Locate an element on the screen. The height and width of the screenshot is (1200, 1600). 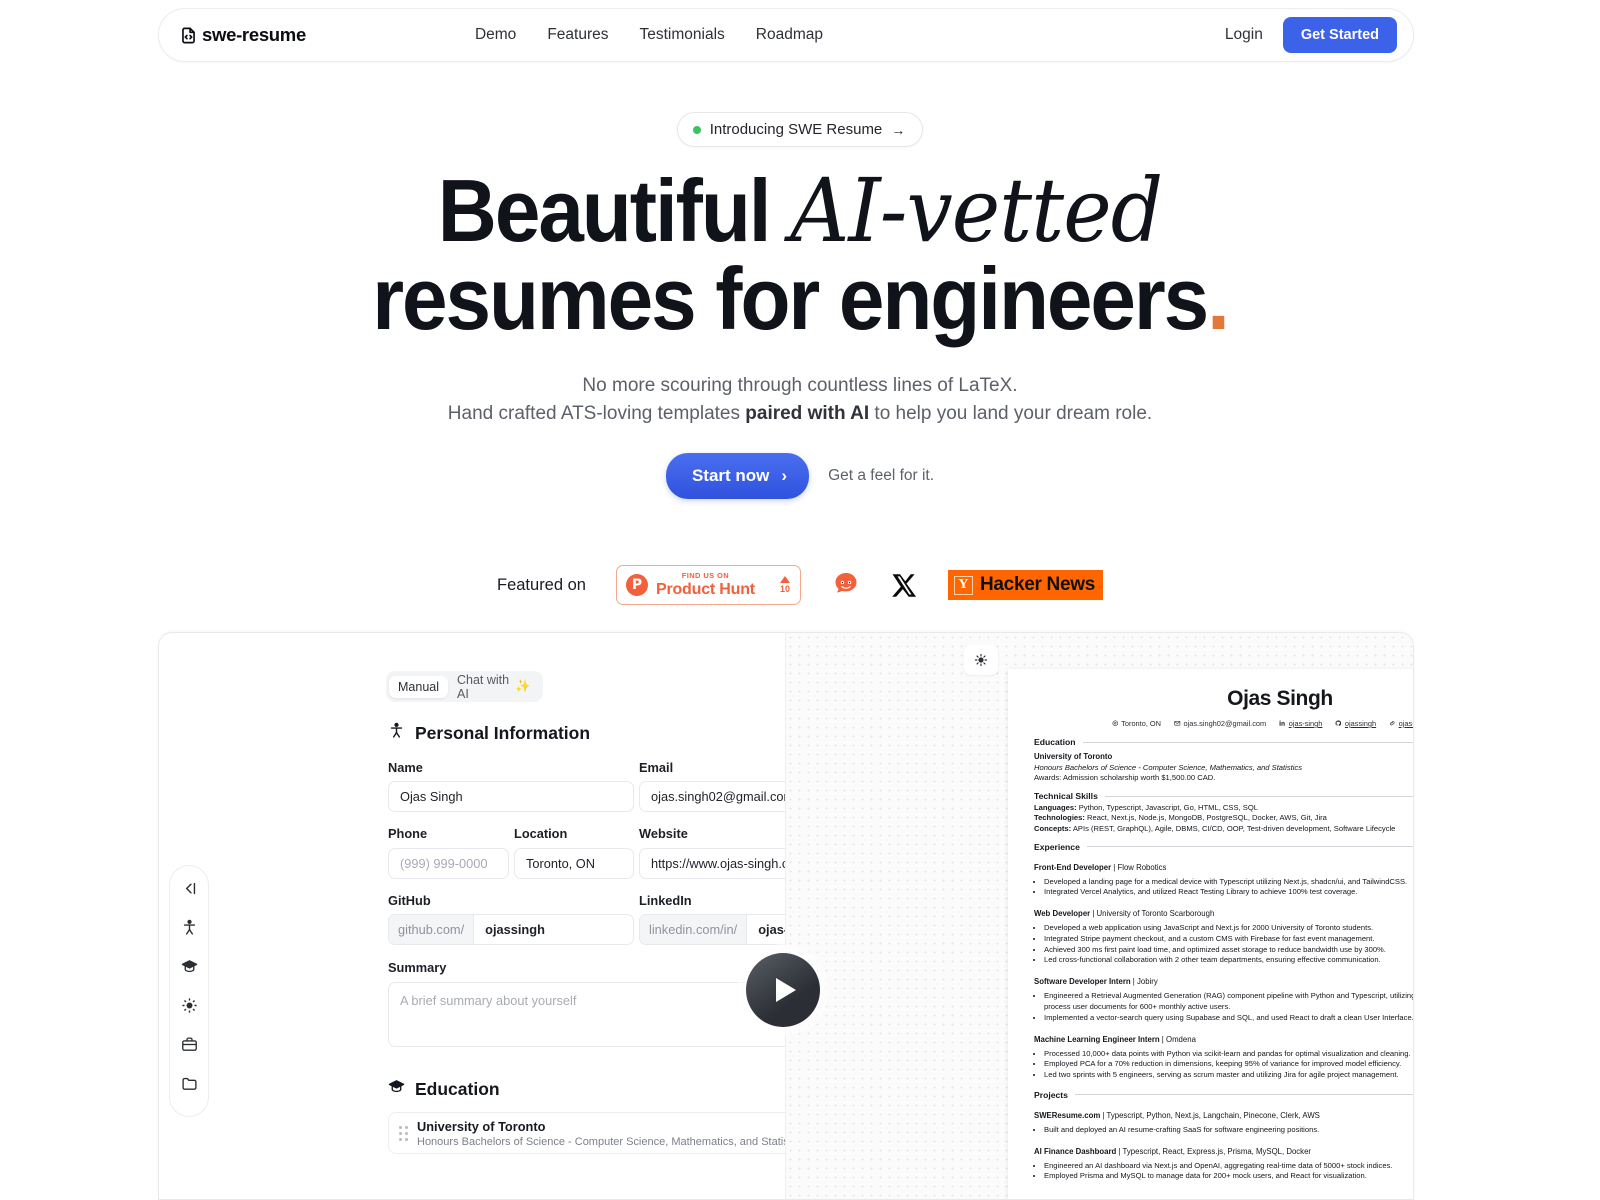
tab-chat-with-ai: Chat with AI ✨ is located at coordinates (494, 687).